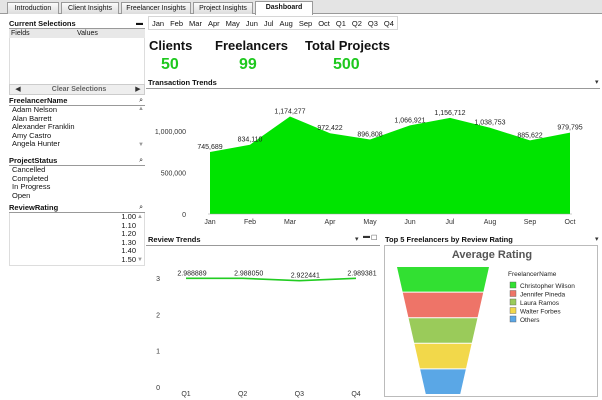 The height and width of the screenshot is (400, 602). I want to click on tab-project-insights: Project Insights, so click(223, 8).